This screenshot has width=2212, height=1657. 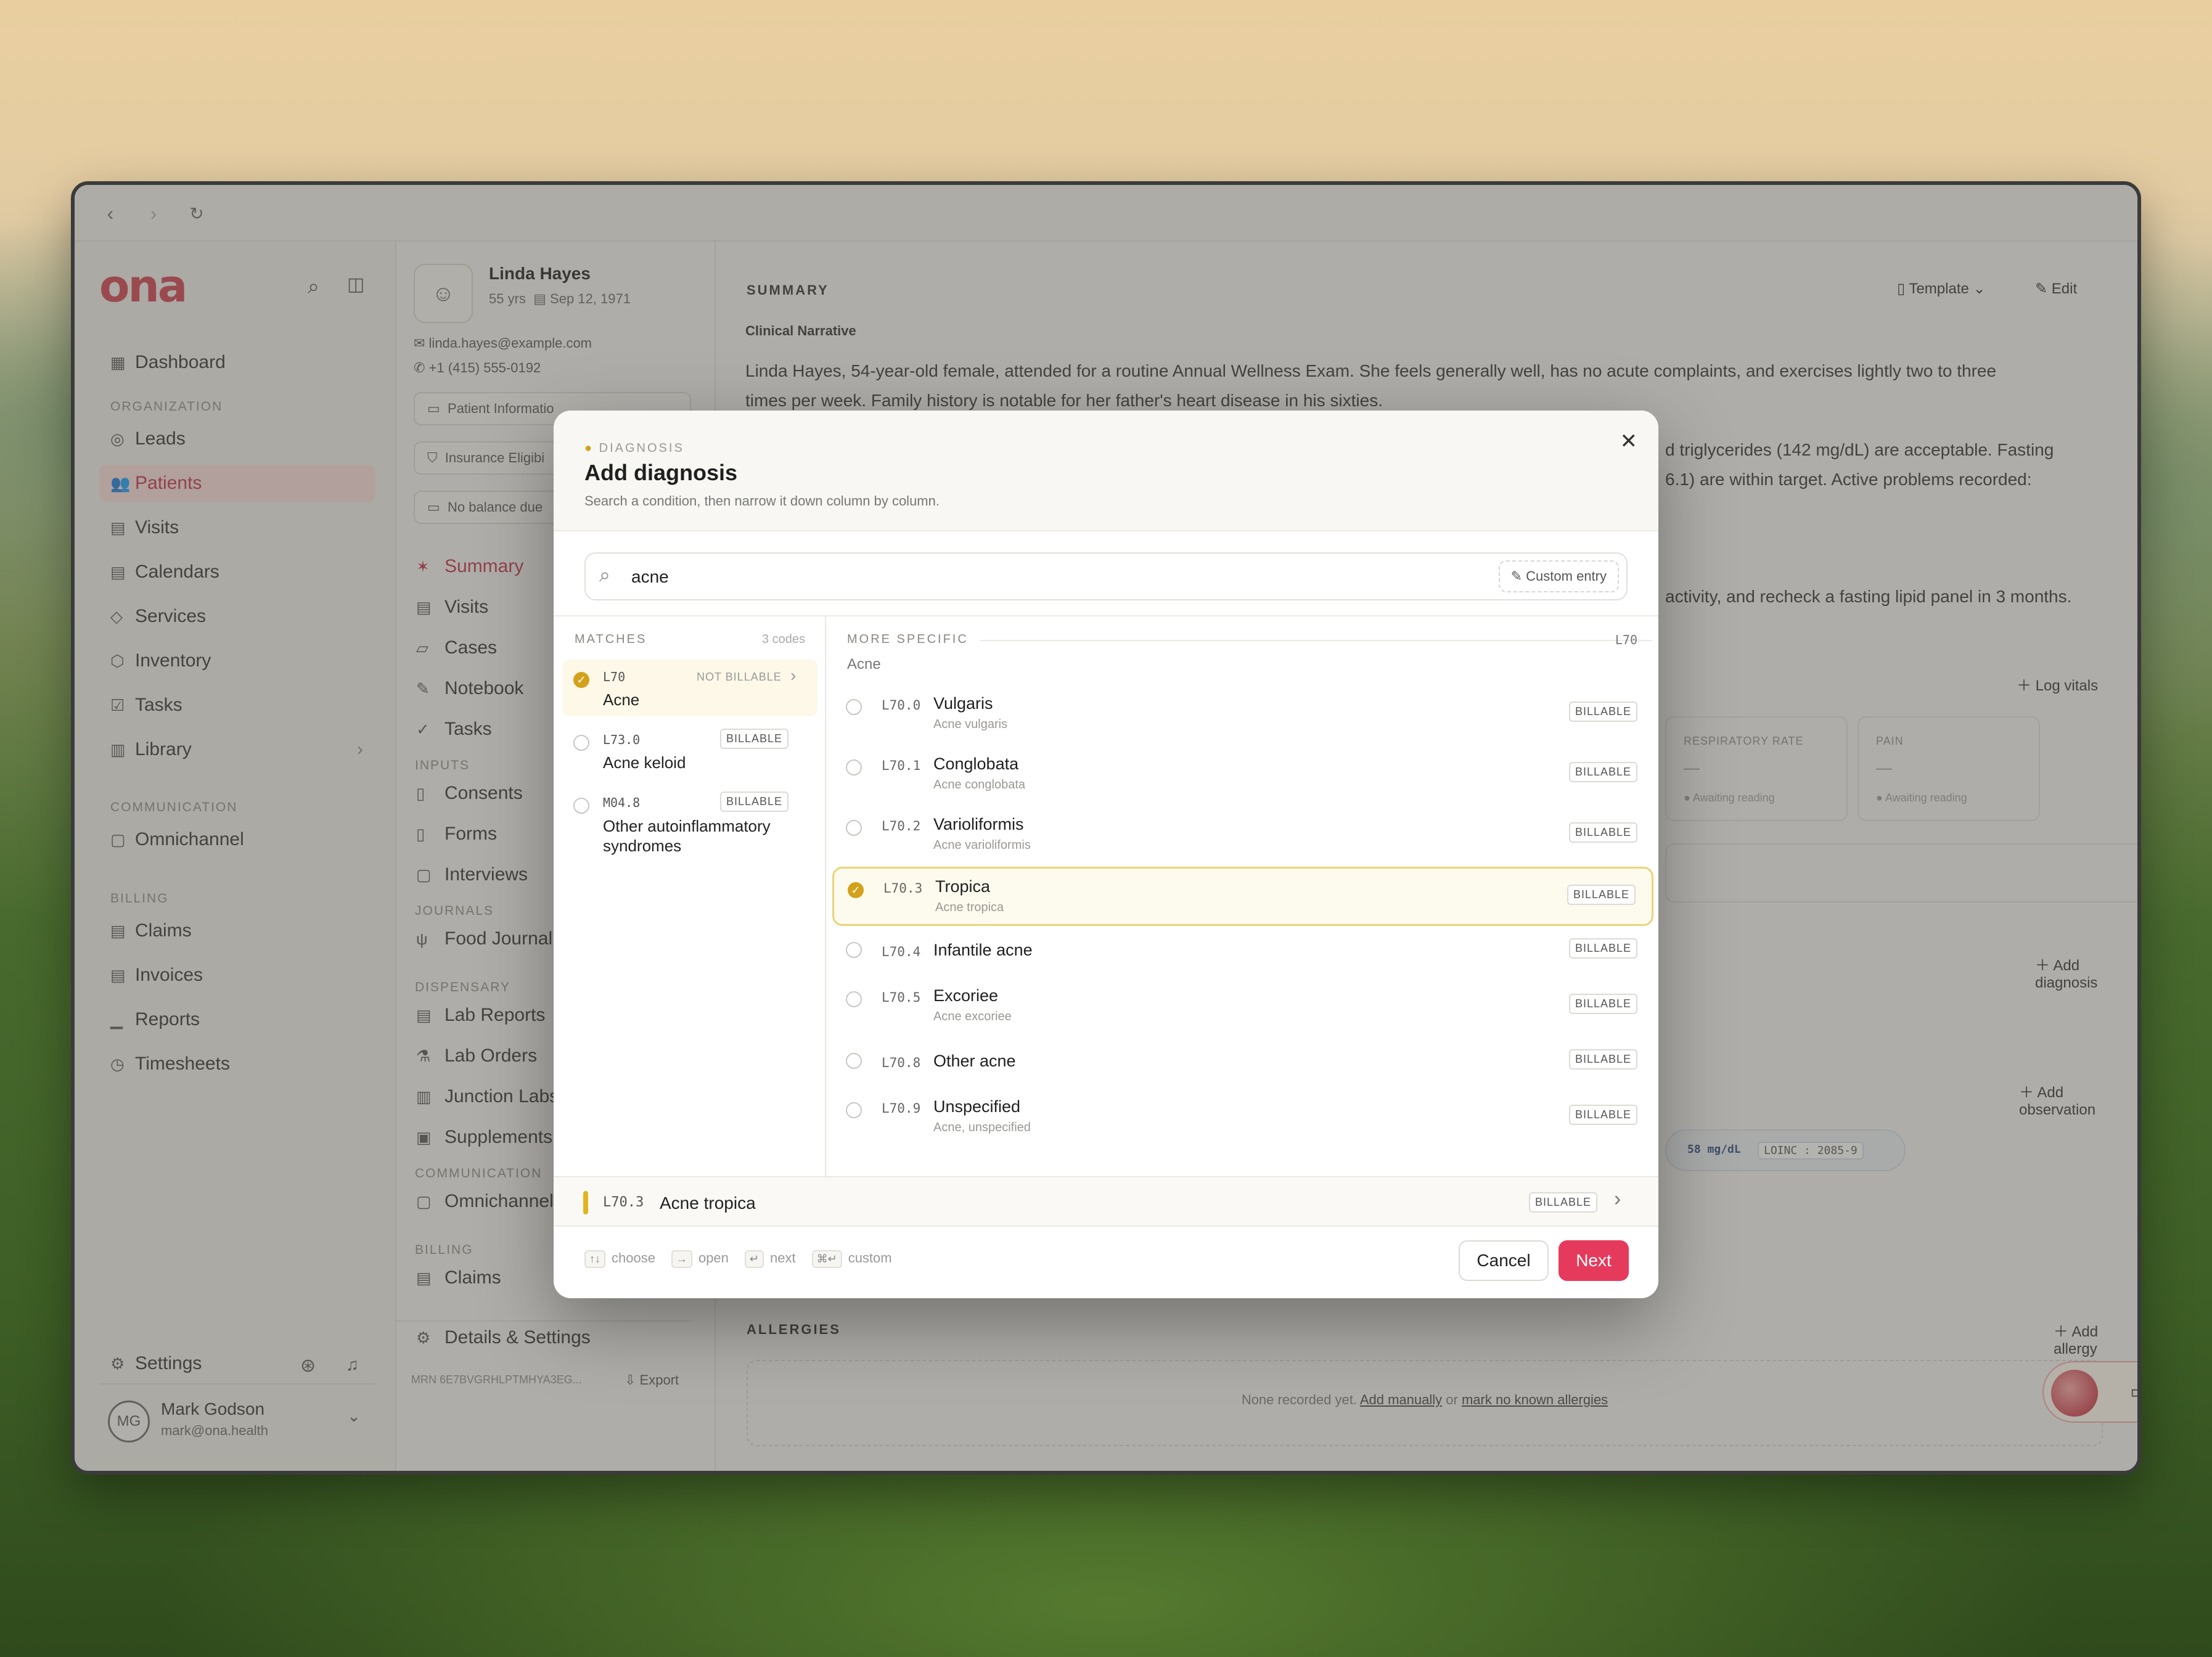 I want to click on code-name: Infantile acne, so click(x=983, y=950).